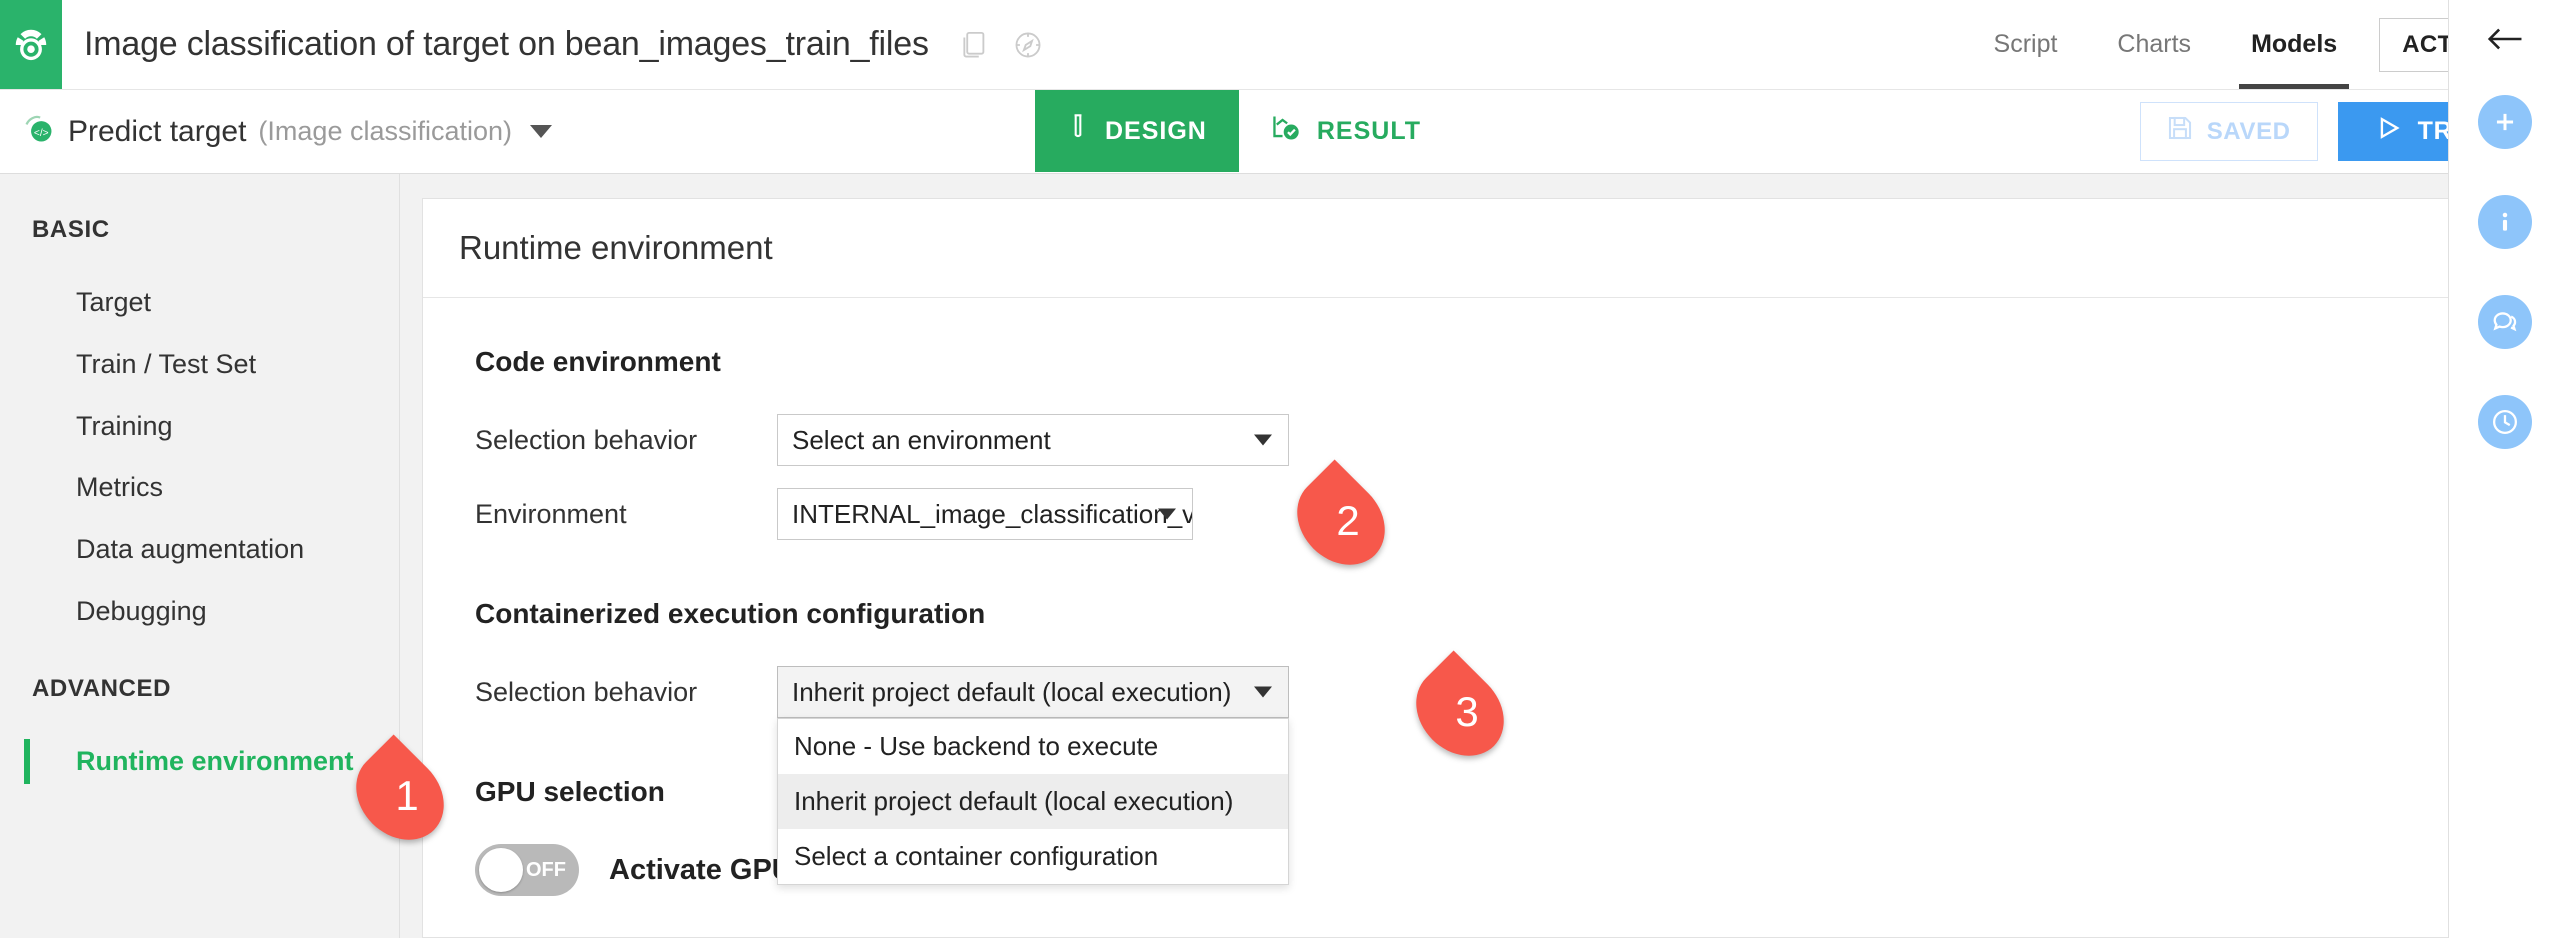  What do you see at coordinates (199, 550) in the screenshot?
I see `sidebar-item-data-augmentation: Data augmentation` at bounding box center [199, 550].